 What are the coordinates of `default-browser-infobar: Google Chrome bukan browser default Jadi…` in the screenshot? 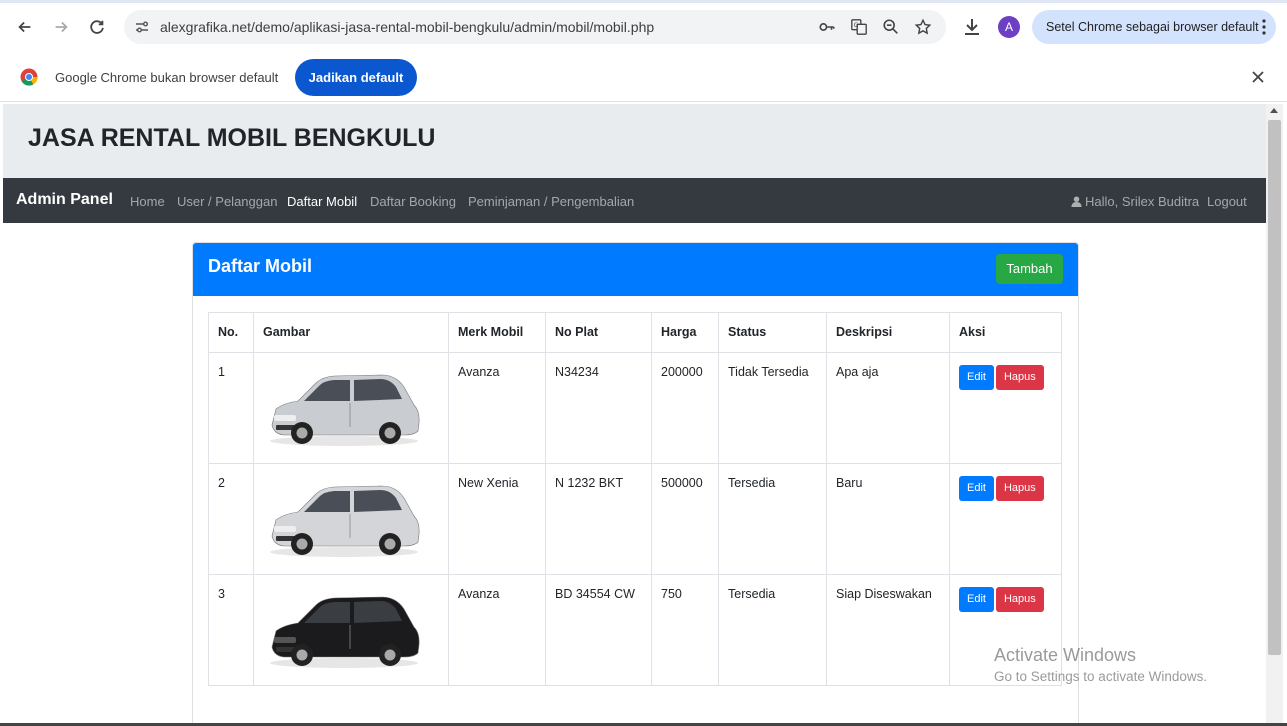 It's located at (643, 78).